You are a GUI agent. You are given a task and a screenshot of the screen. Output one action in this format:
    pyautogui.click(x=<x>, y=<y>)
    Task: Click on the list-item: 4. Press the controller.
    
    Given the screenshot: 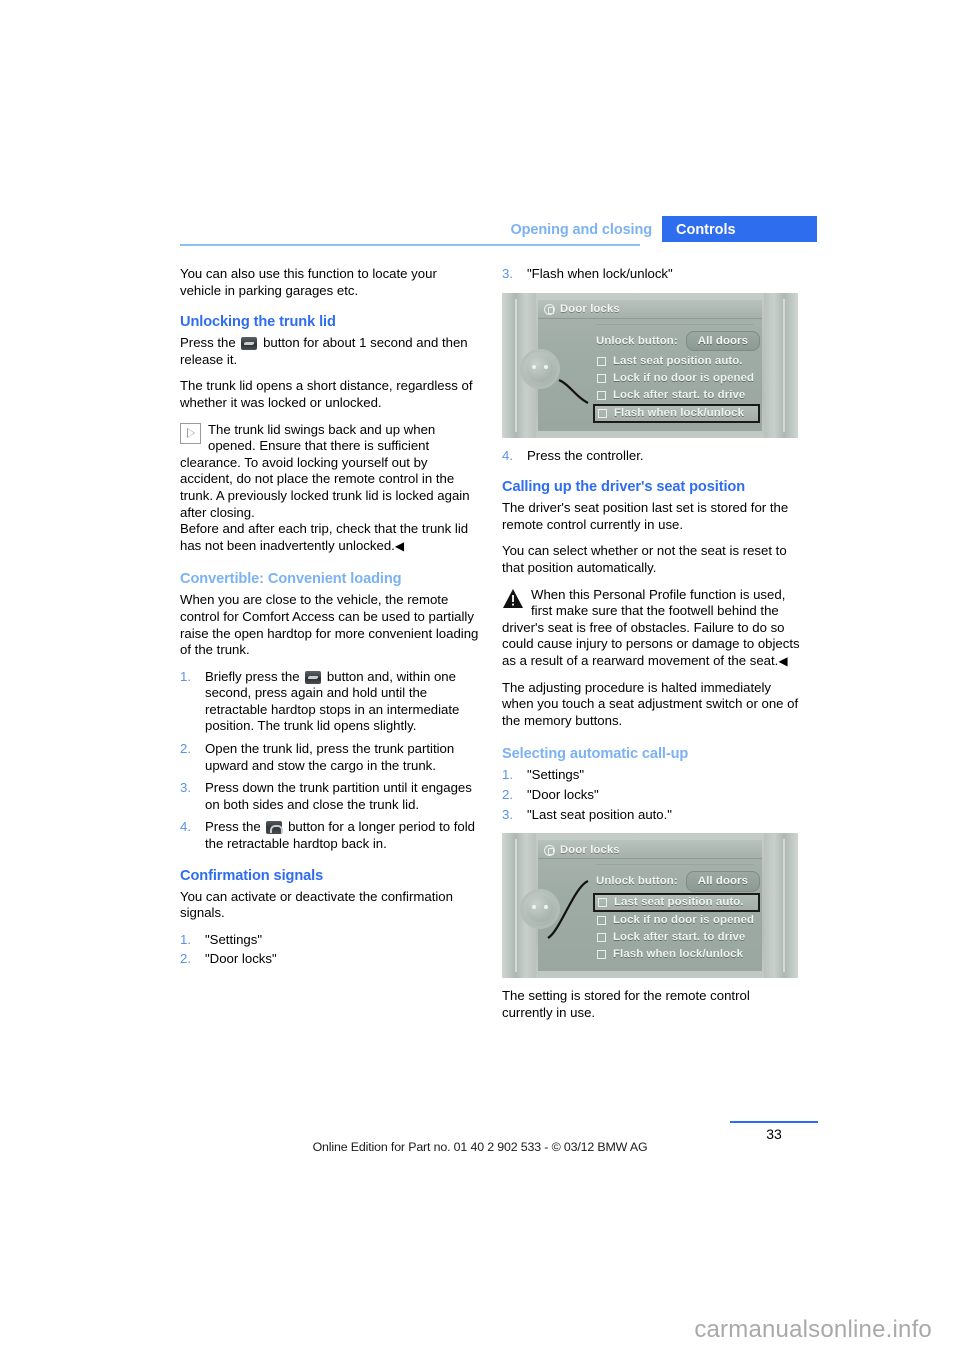 What is the action you would take?
    pyautogui.click(x=652, y=456)
    